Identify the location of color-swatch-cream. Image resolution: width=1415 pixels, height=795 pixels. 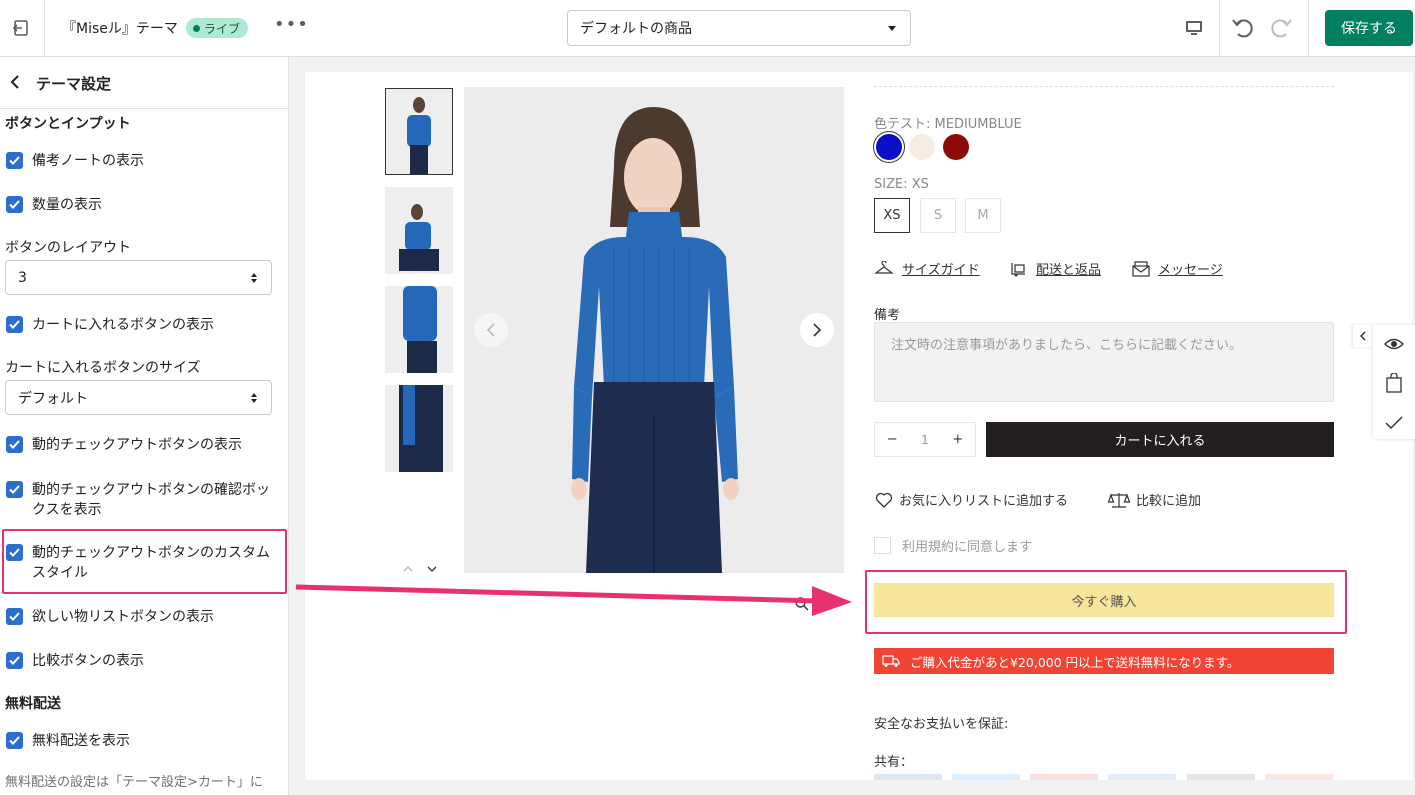
(922, 147).